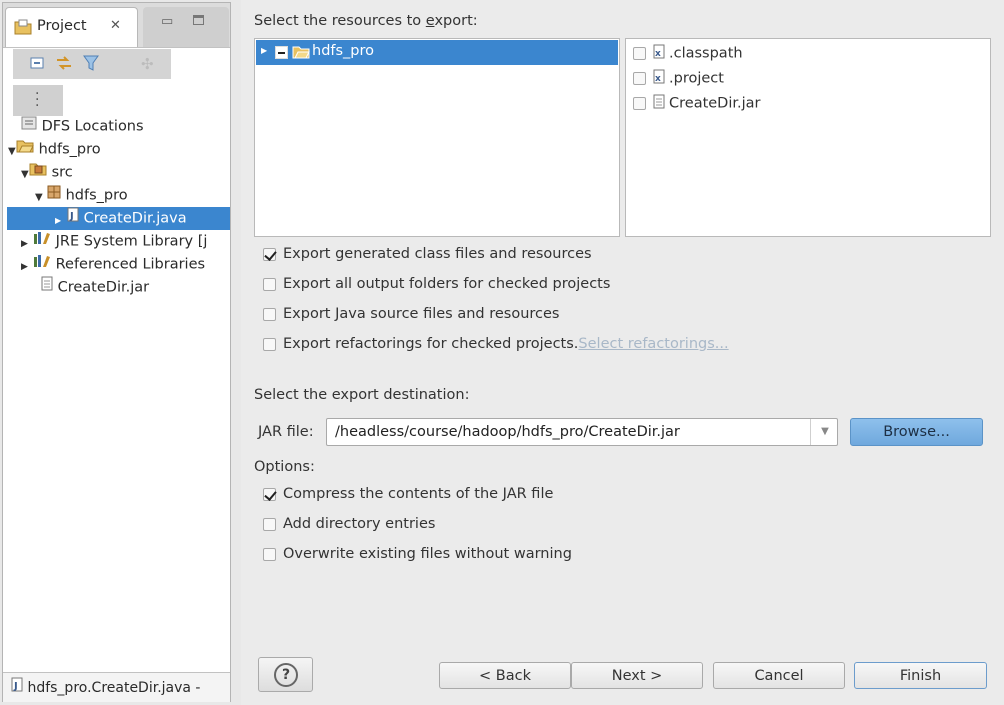 This screenshot has width=1004, height=705. Describe the element at coordinates (118, 149) in the screenshot. I see `tree-item-hdfs-pro-project: ▼ hdfs_pro` at that location.